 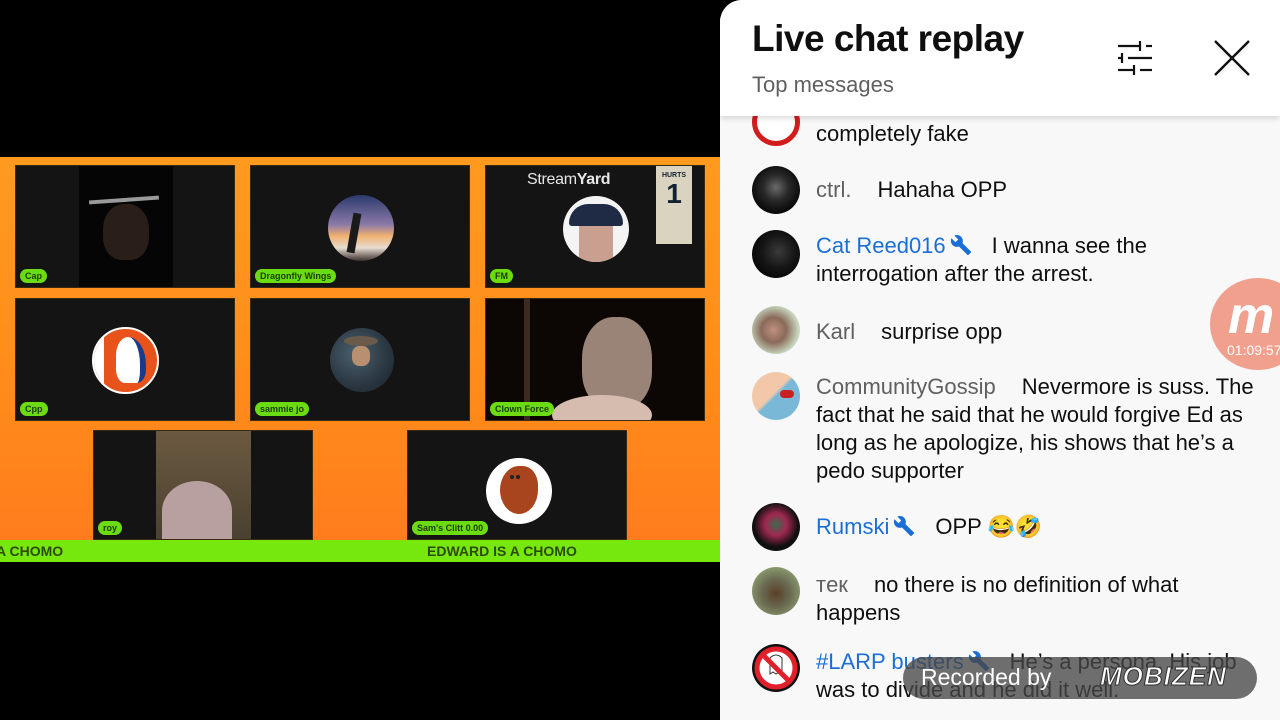 I want to click on message-text: completely fake, so click(x=892, y=133).